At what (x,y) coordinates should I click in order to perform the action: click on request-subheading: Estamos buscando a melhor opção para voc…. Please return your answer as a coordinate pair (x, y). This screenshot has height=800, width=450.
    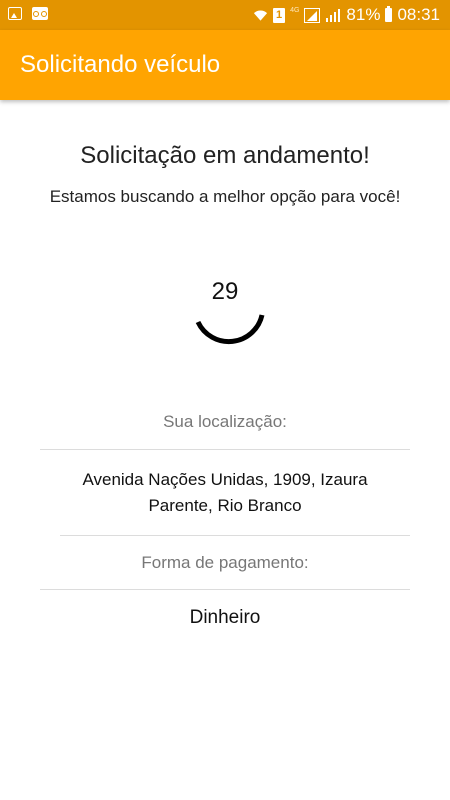
    Looking at the image, I should click on (225, 196).